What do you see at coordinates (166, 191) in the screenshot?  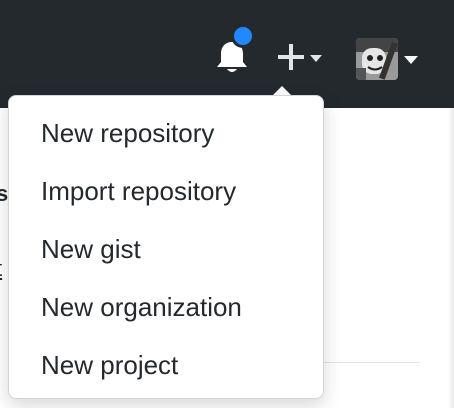 I see `menu-item-import-repository: Import repository` at bounding box center [166, 191].